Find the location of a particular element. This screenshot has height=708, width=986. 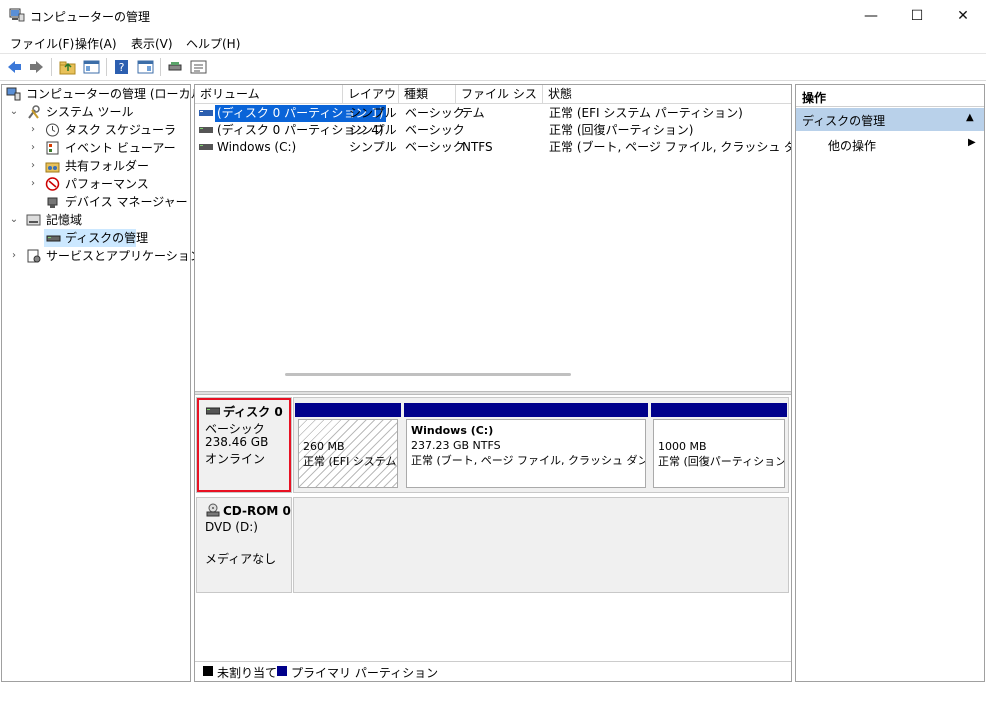

menu-view: 表示(V) is located at coordinates (152, 43).